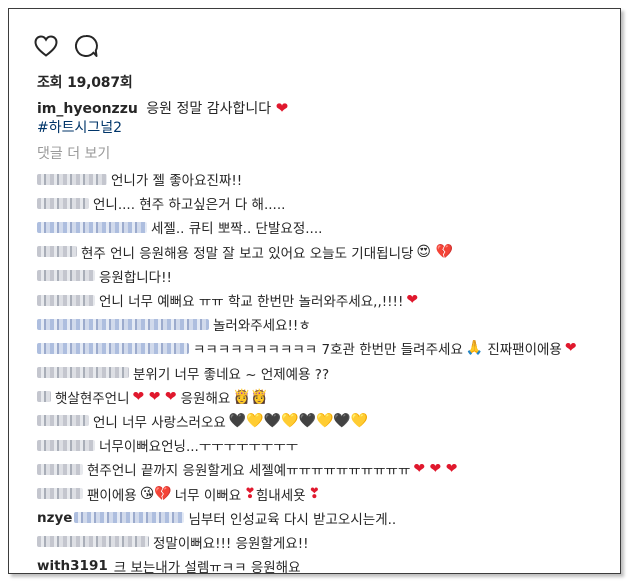  I want to click on caption-text: 응원 정말 감사합니다, so click(209, 109).